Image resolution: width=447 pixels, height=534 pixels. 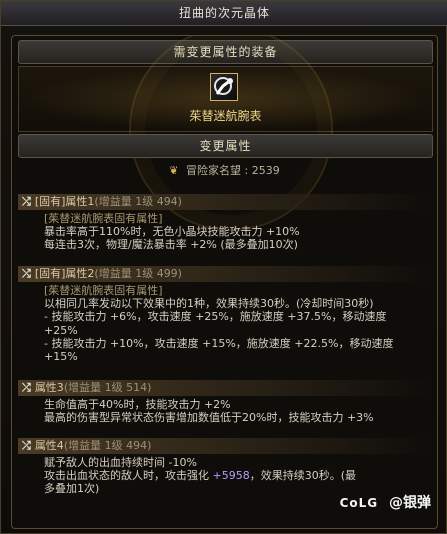 I want to click on fame-crest-icon: ❦, so click(x=174, y=170).